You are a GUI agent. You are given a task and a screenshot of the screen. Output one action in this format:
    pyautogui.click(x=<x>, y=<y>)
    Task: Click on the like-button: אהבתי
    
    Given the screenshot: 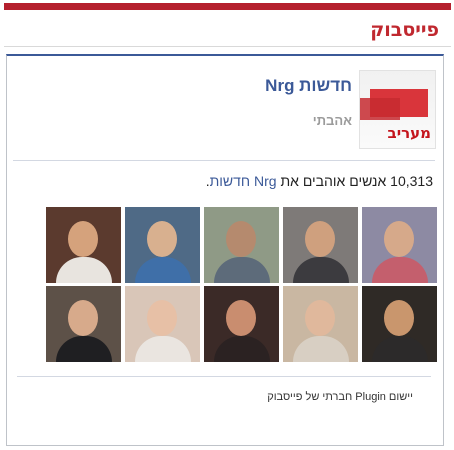 What is the action you would take?
    pyautogui.click(x=332, y=120)
    